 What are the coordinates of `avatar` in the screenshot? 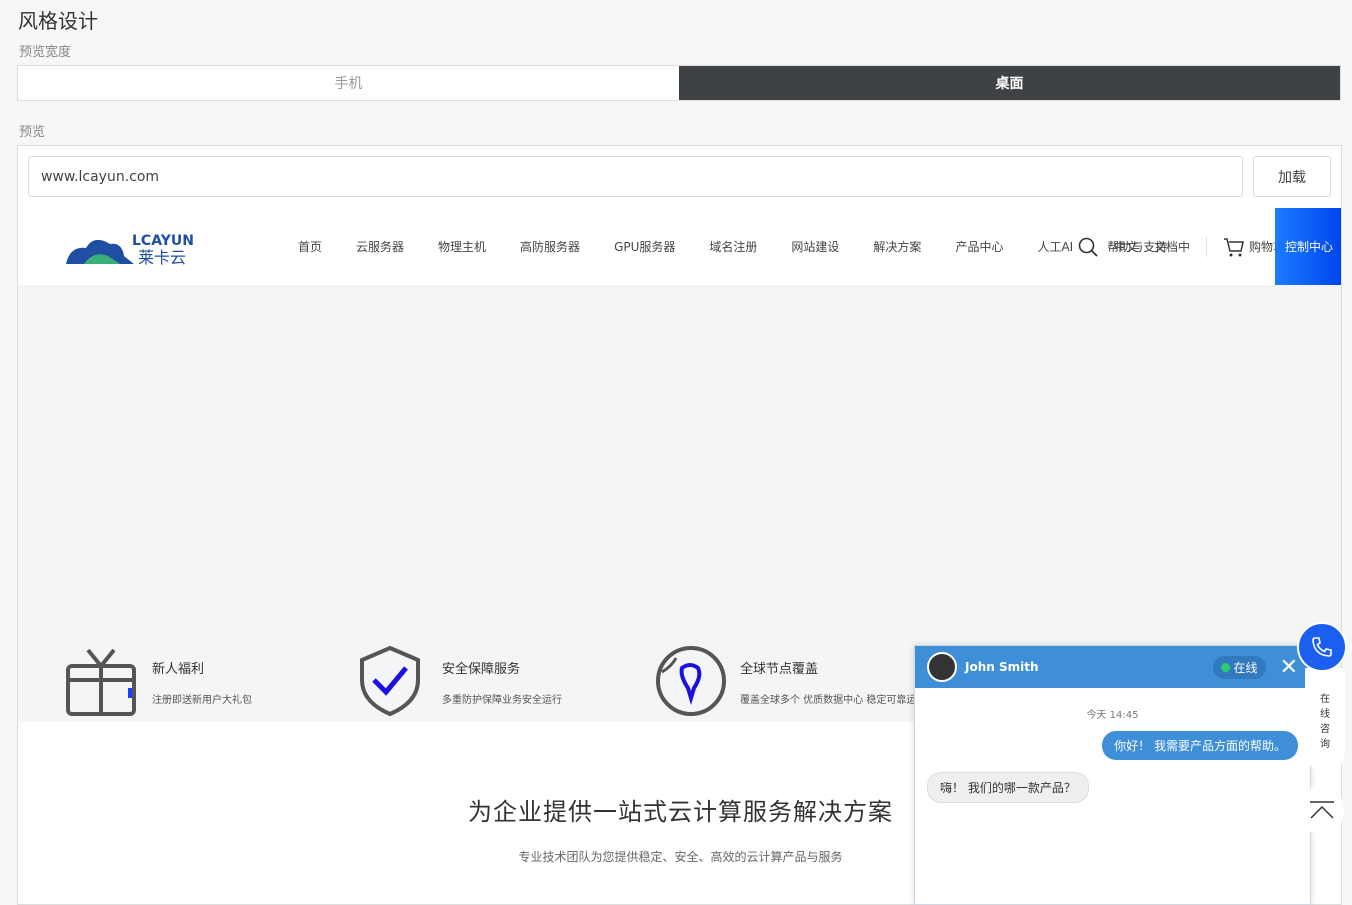 It's located at (942, 667).